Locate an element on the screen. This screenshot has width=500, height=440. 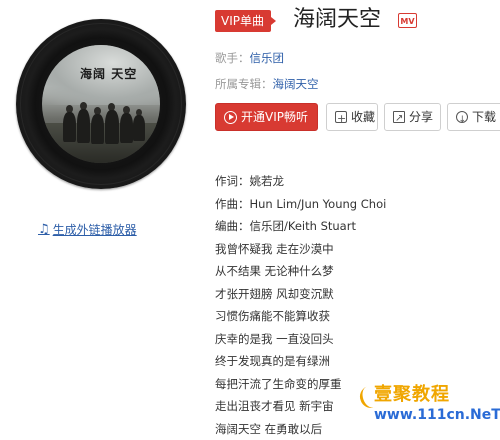
album-link: 海阔天空 is located at coordinates (296, 84).